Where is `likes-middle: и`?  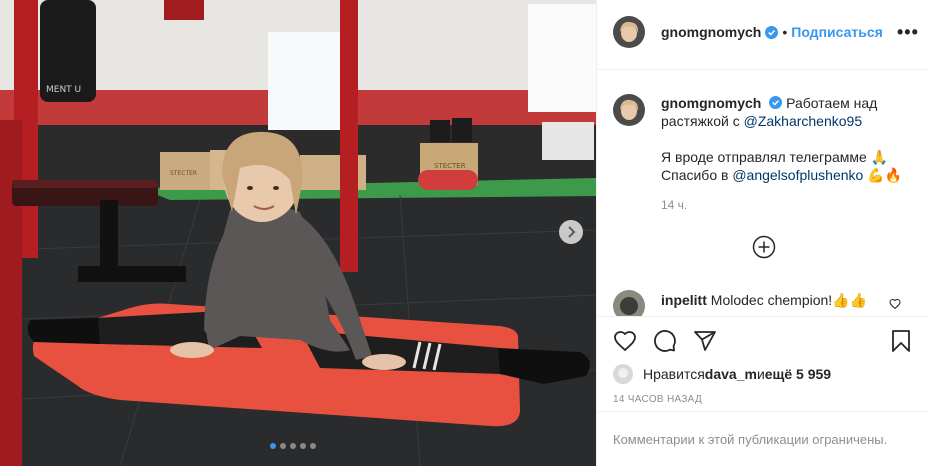 likes-middle: и is located at coordinates (760, 374).